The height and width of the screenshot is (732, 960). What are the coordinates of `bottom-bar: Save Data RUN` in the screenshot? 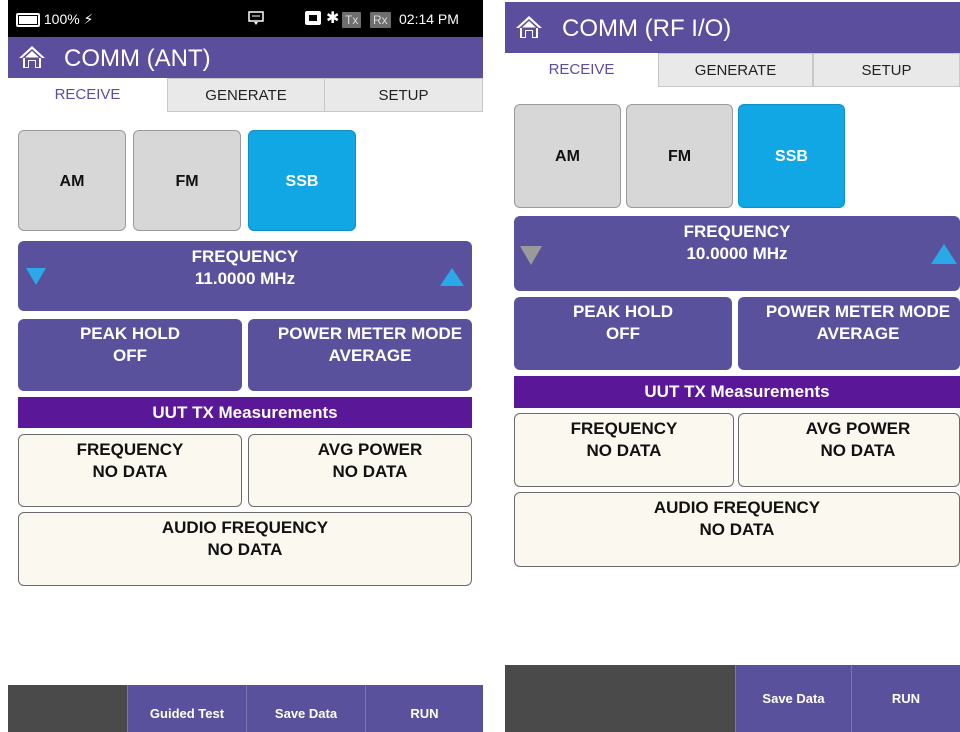 It's located at (732, 698).